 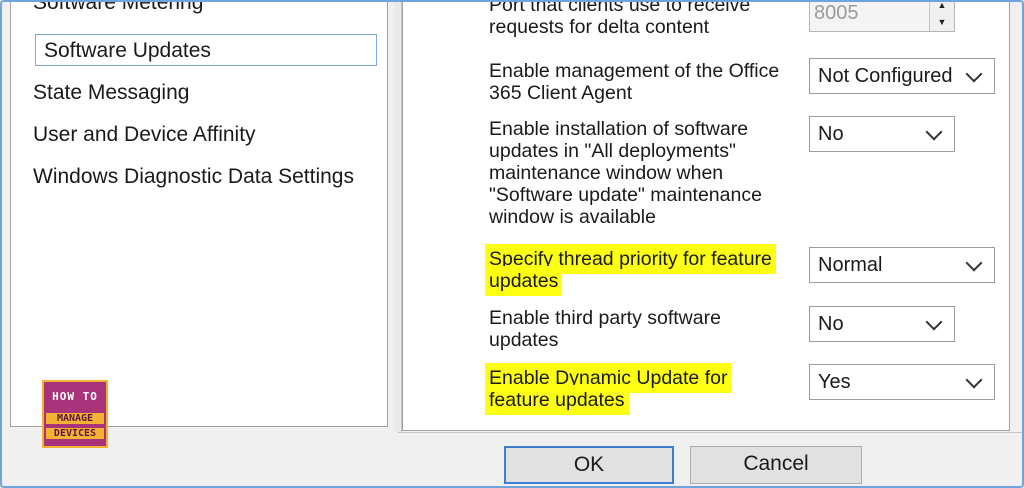 What do you see at coordinates (776, 465) in the screenshot?
I see `cancel-button: Cancel` at bounding box center [776, 465].